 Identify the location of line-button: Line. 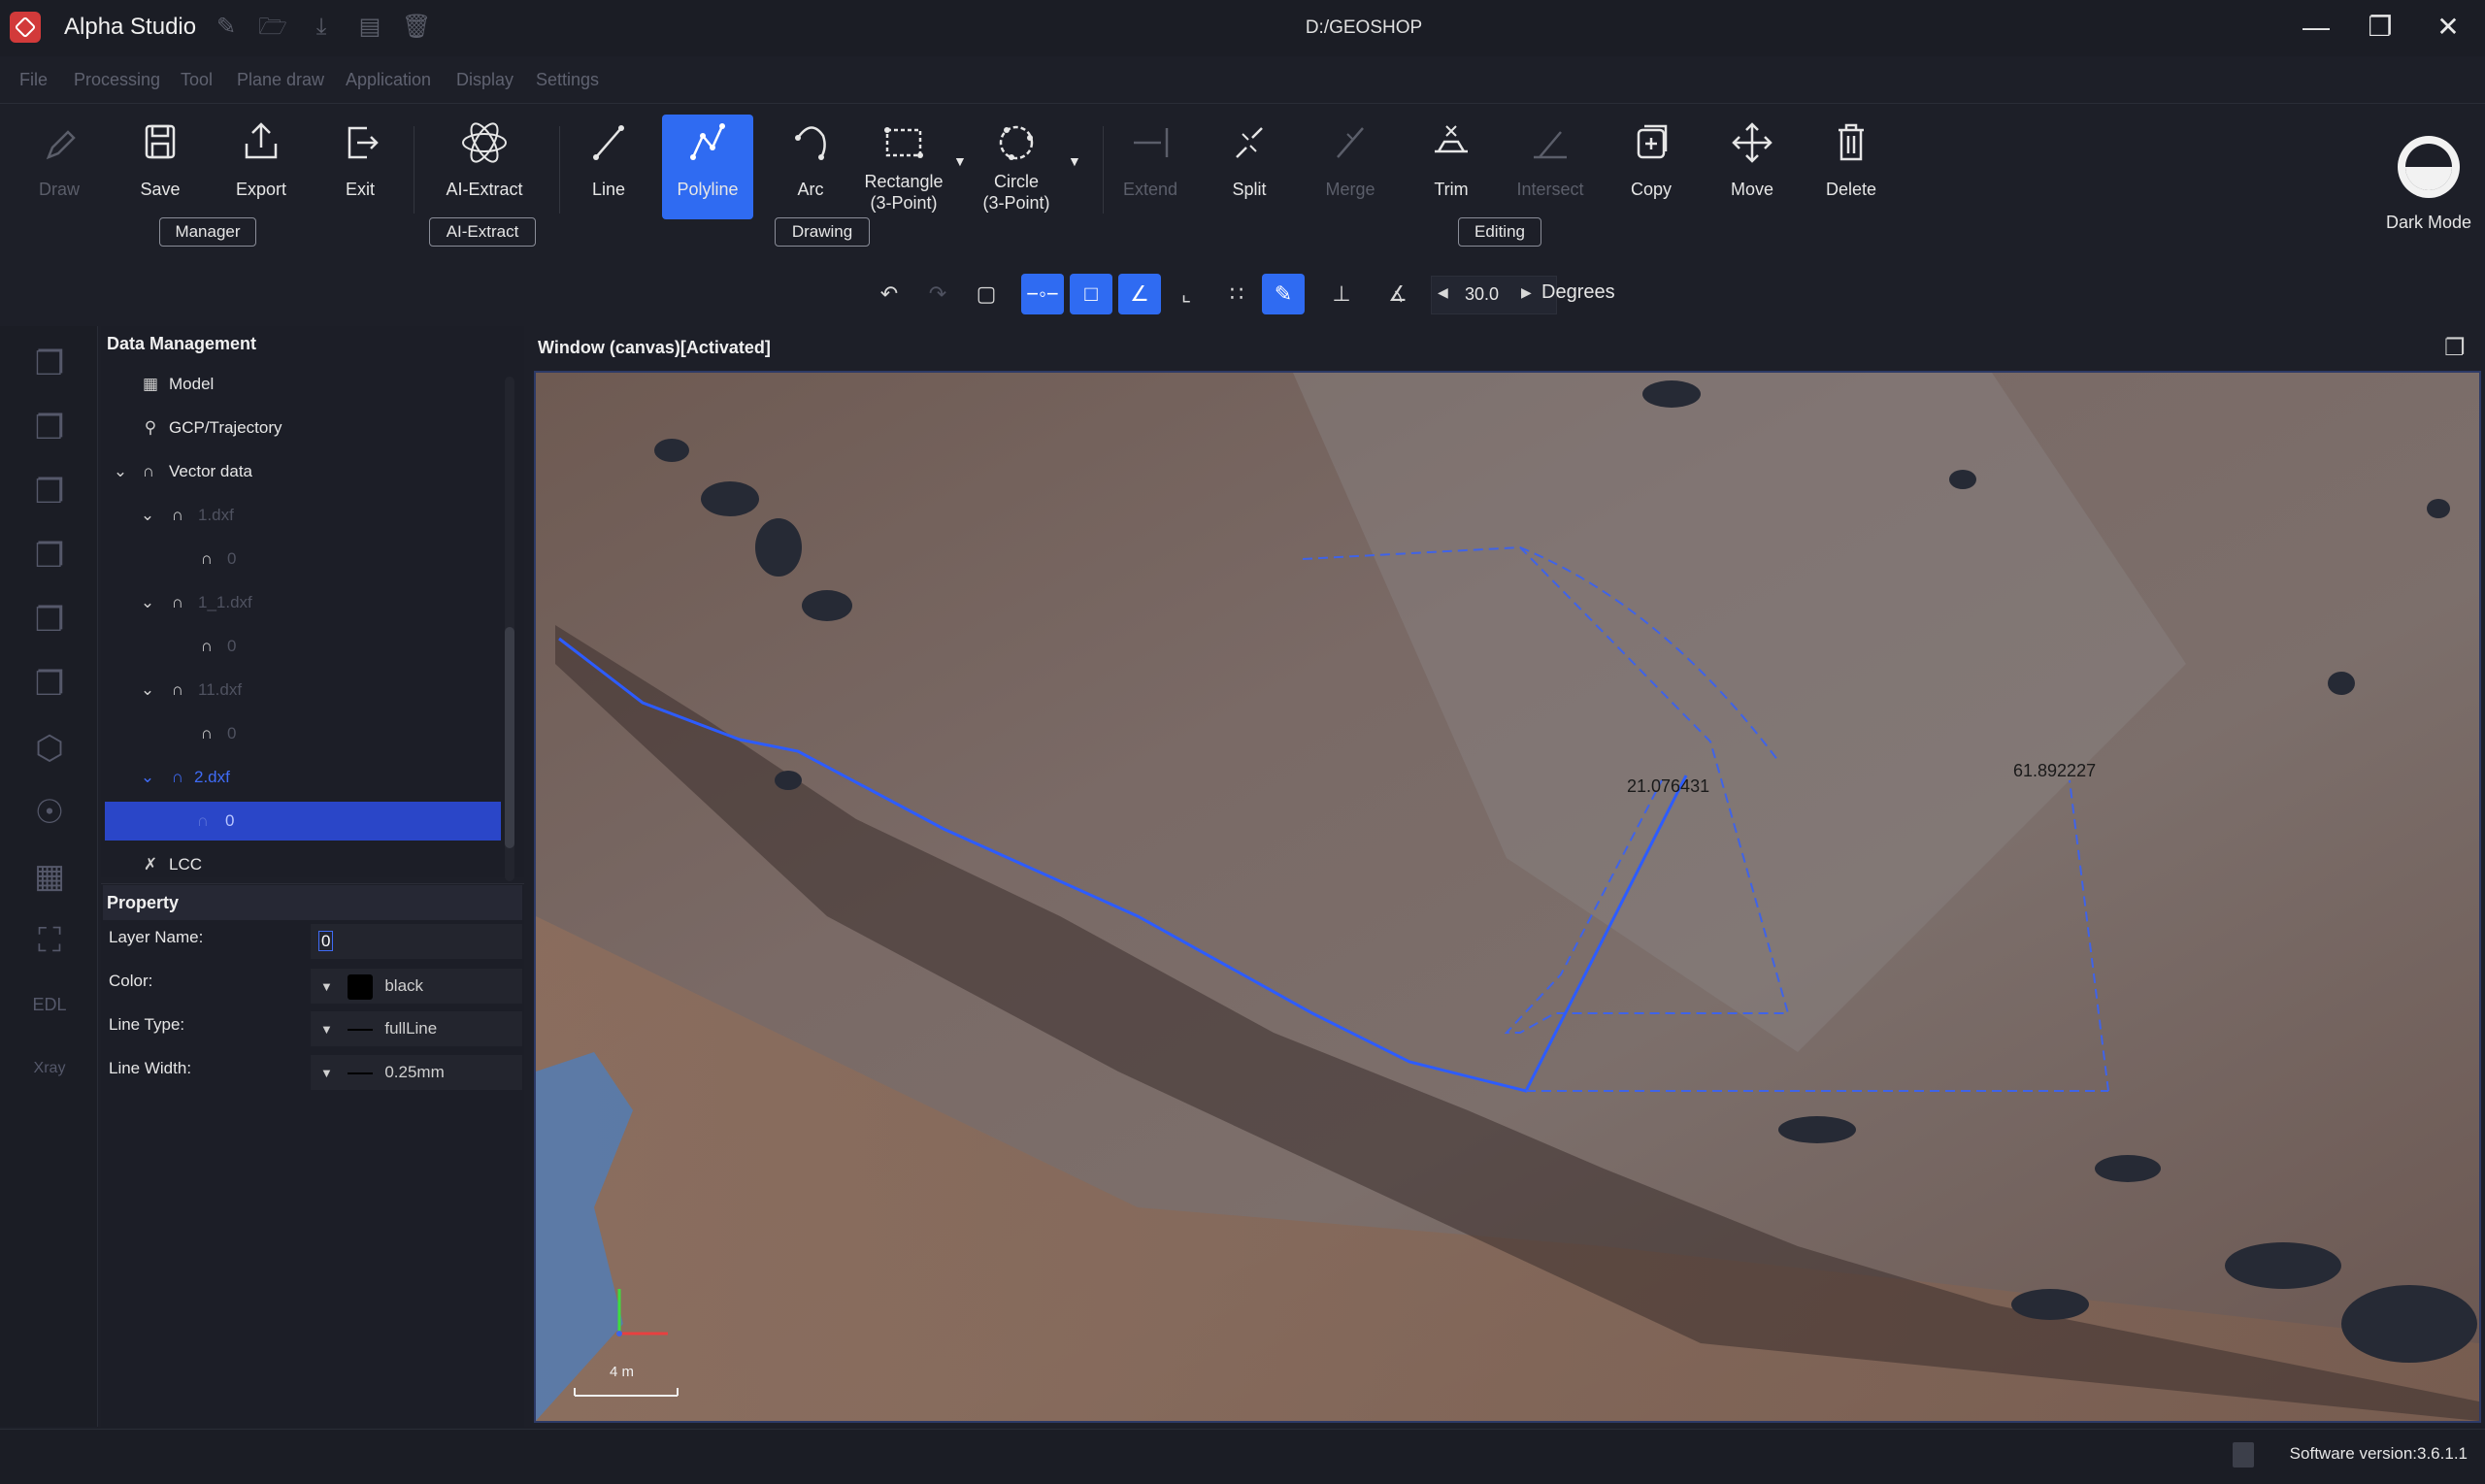
(608, 167).